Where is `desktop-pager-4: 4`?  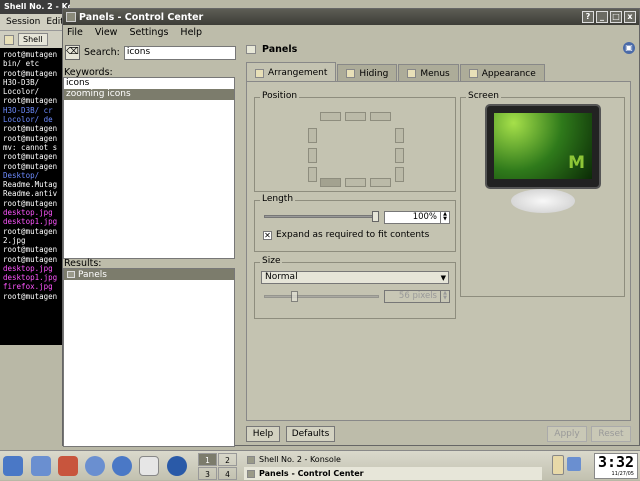
desktop-pager-4: 4 is located at coordinates (227, 473).